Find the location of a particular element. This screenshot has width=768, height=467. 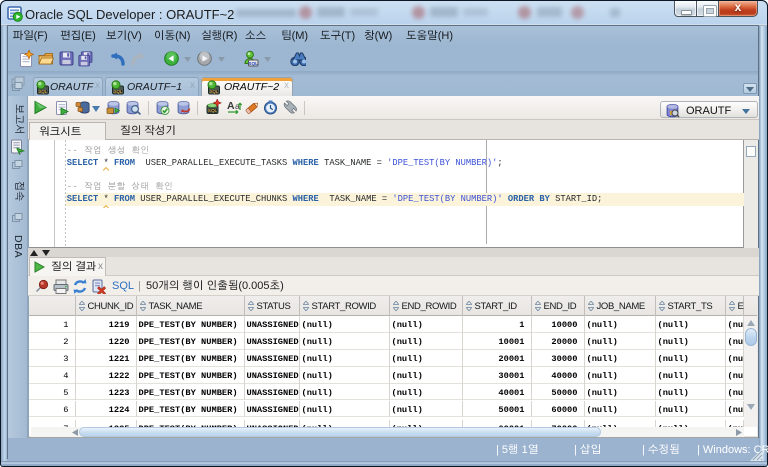

svg-text: a is located at coordinates (237, 106).